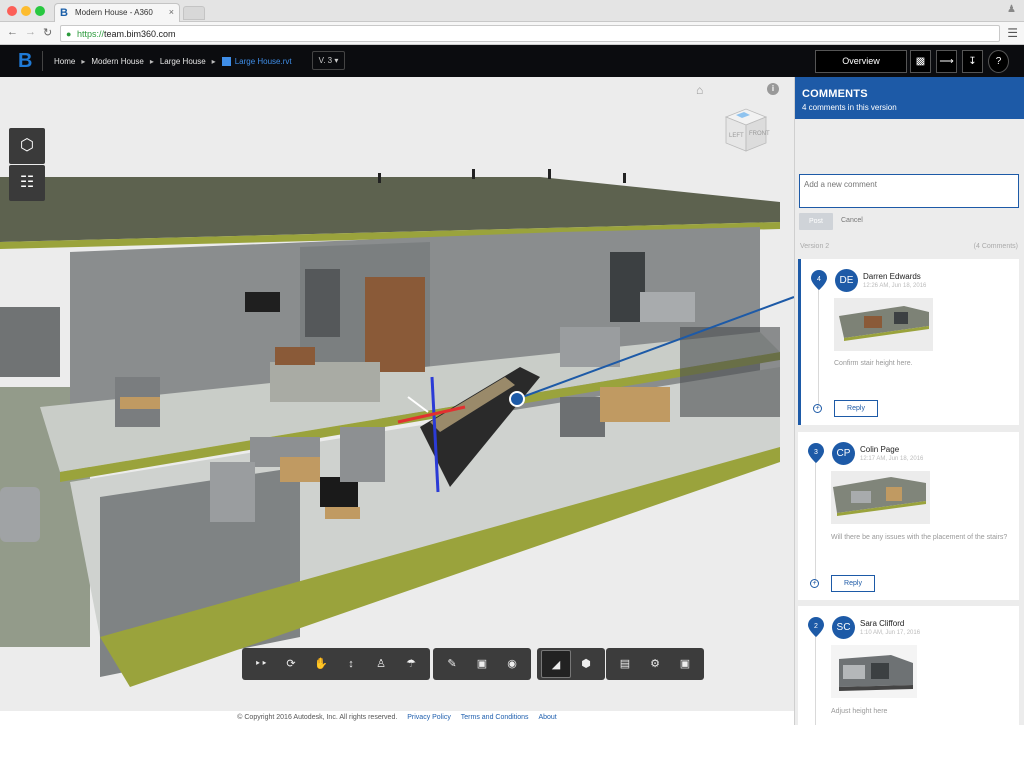 The width and height of the screenshot is (1024, 768). I want to click on markup-pencil-icon: ✎, so click(452, 664).